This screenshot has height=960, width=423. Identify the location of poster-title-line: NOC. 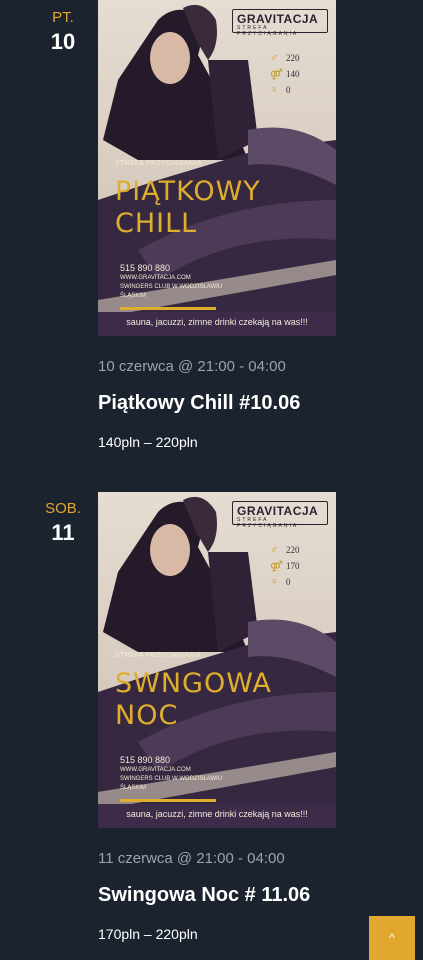
(147, 715).